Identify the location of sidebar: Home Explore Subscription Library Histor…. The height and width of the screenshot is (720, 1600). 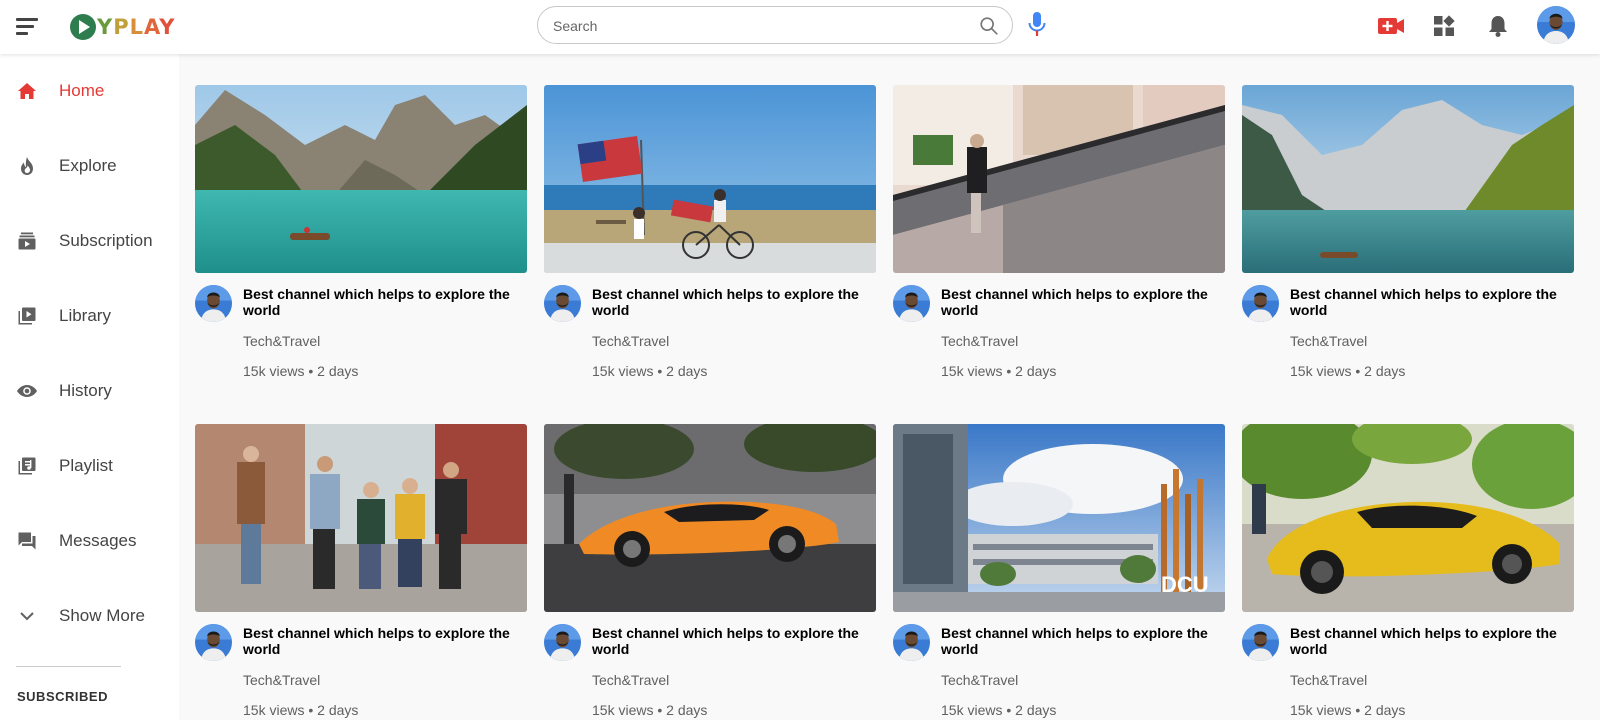
(89, 387).